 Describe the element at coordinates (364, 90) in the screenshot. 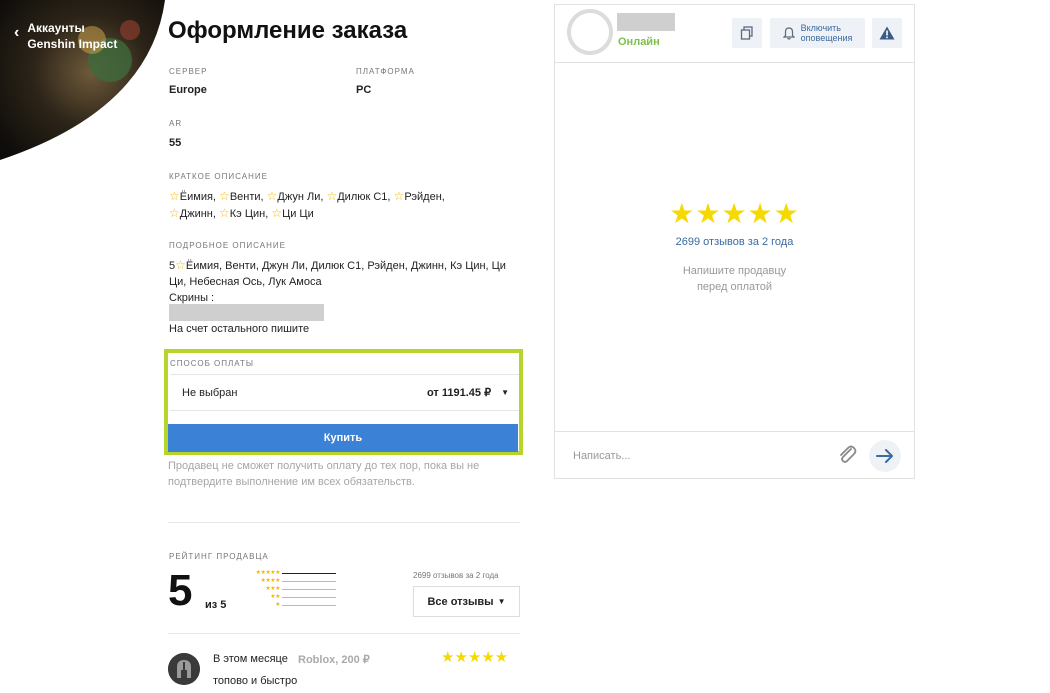

I see `platform-value: PC` at that location.